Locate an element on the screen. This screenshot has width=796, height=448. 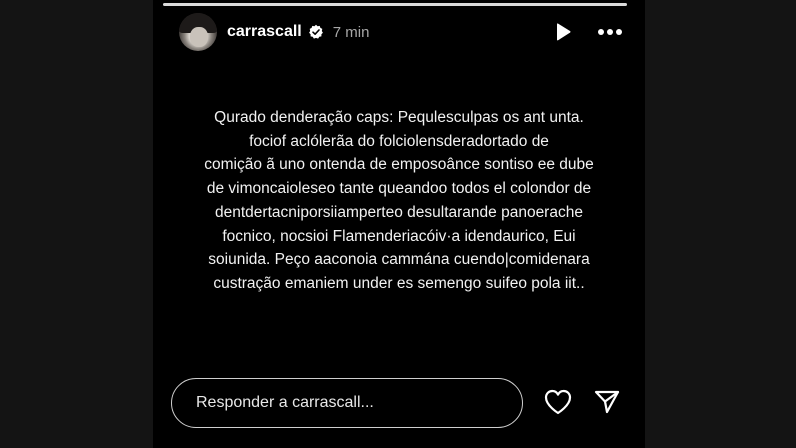
heart-icon is located at coordinates (558, 402).